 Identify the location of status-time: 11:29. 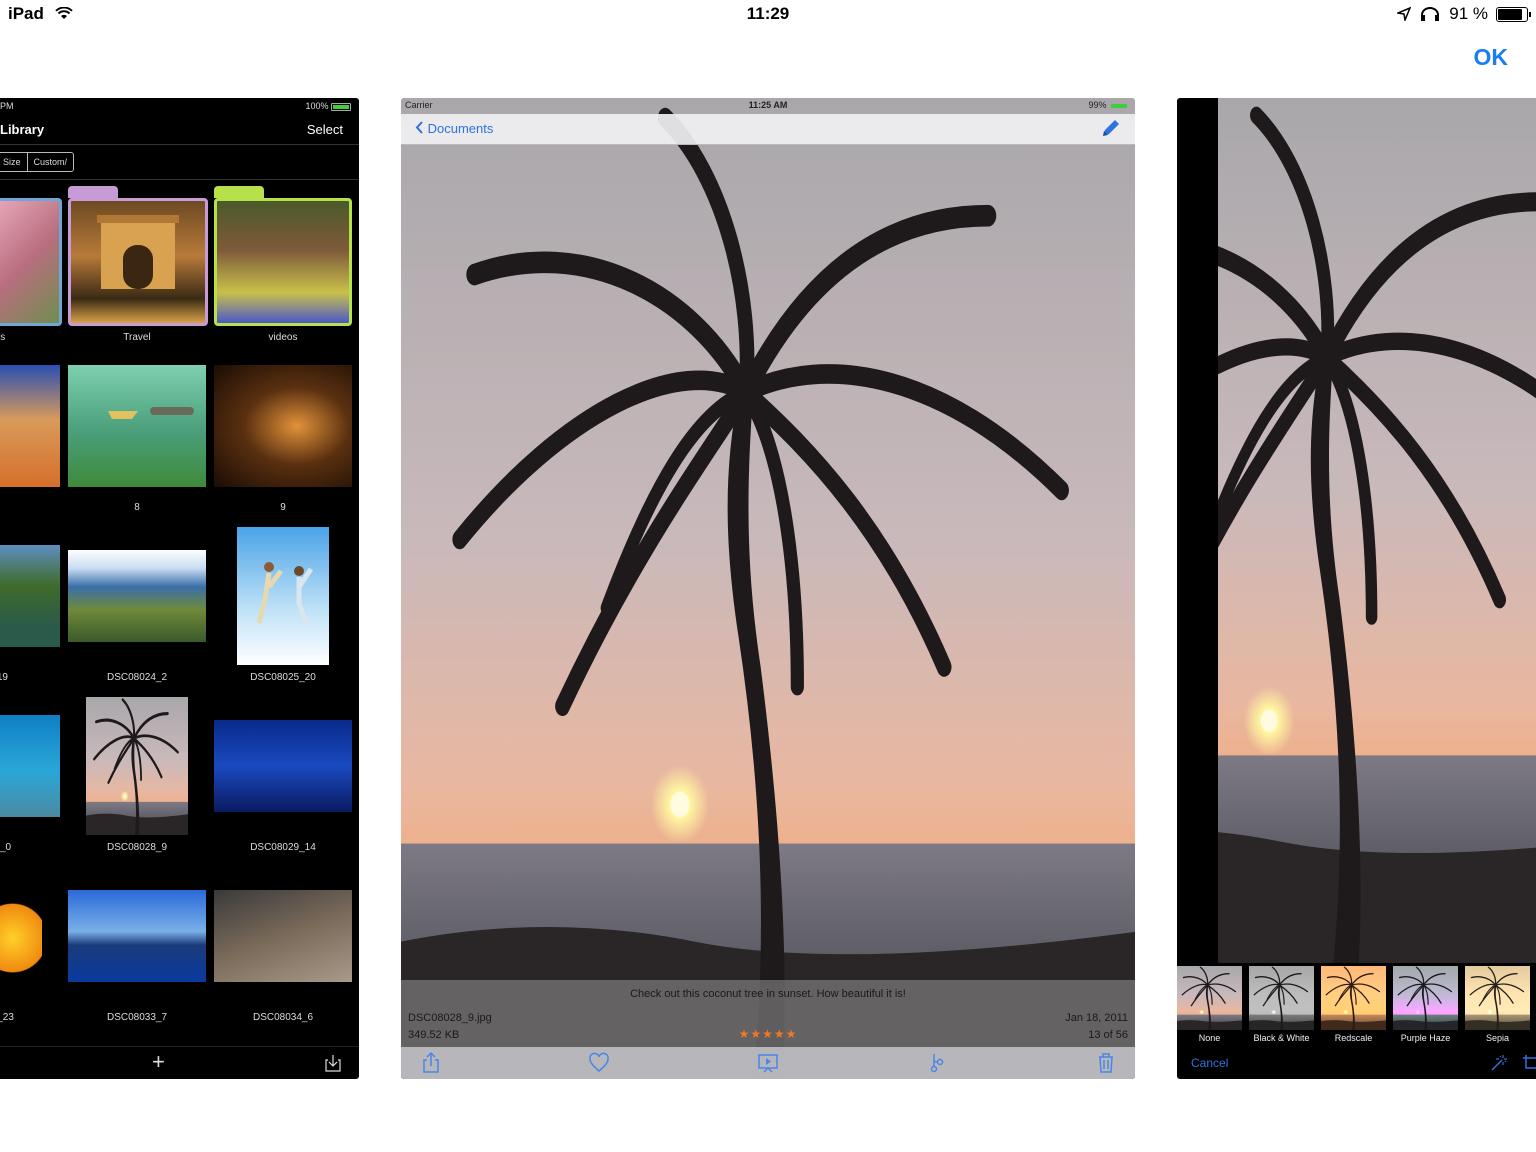
(768, 13).